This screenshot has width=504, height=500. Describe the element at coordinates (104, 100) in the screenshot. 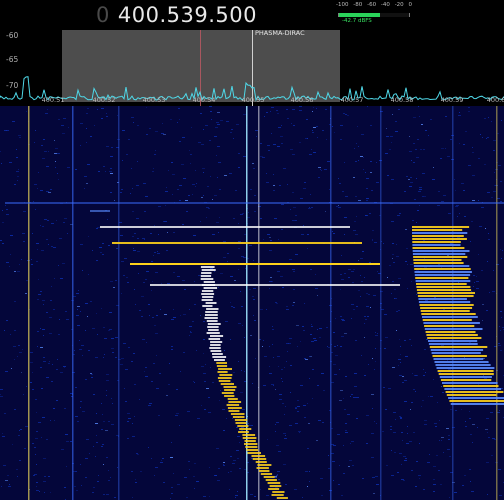

I see `frequency-tick-label: 400.52` at that location.